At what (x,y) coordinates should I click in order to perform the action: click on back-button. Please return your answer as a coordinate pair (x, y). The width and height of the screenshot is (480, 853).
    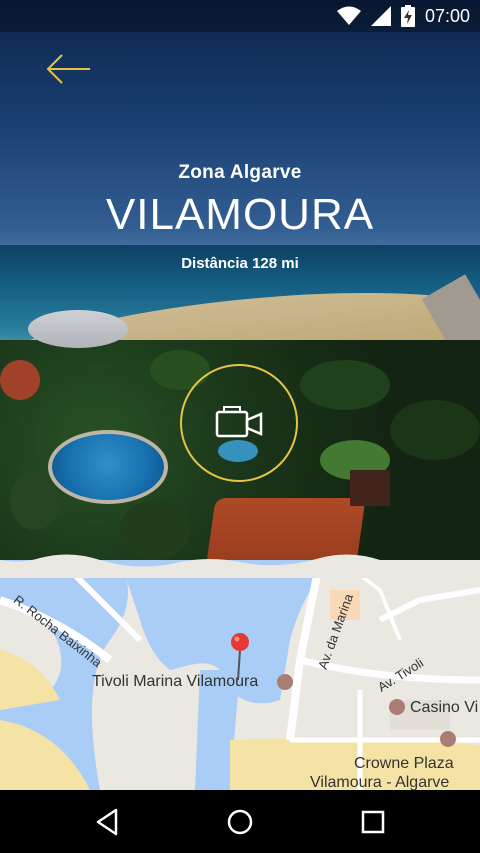
    Looking at the image, I should click on (69, 69).